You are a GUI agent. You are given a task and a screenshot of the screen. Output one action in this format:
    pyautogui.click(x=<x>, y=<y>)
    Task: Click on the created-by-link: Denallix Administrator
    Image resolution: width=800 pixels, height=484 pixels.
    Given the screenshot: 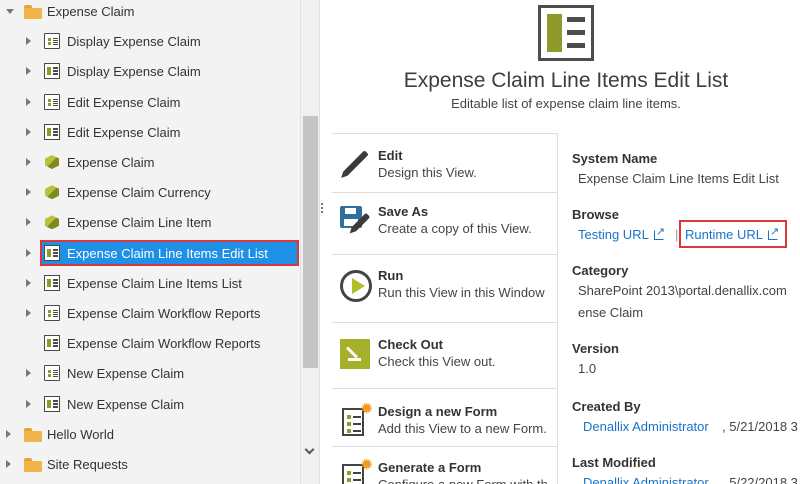 What is the action you would take?
    pyautogui.click(x=646, y=426)
    